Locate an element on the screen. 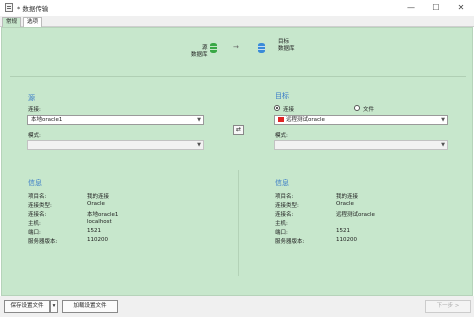 Image resolution: width=474 pixels, height=317 pixels. target-info-value: 110200 is located at coordinates (346, 240).